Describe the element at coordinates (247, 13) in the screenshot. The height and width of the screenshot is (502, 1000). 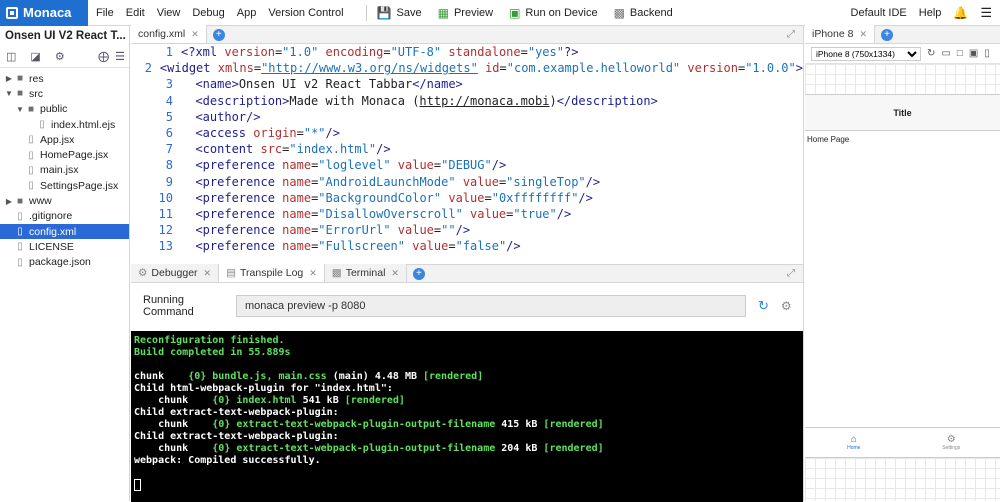
I see `menu-app: App` at that location.